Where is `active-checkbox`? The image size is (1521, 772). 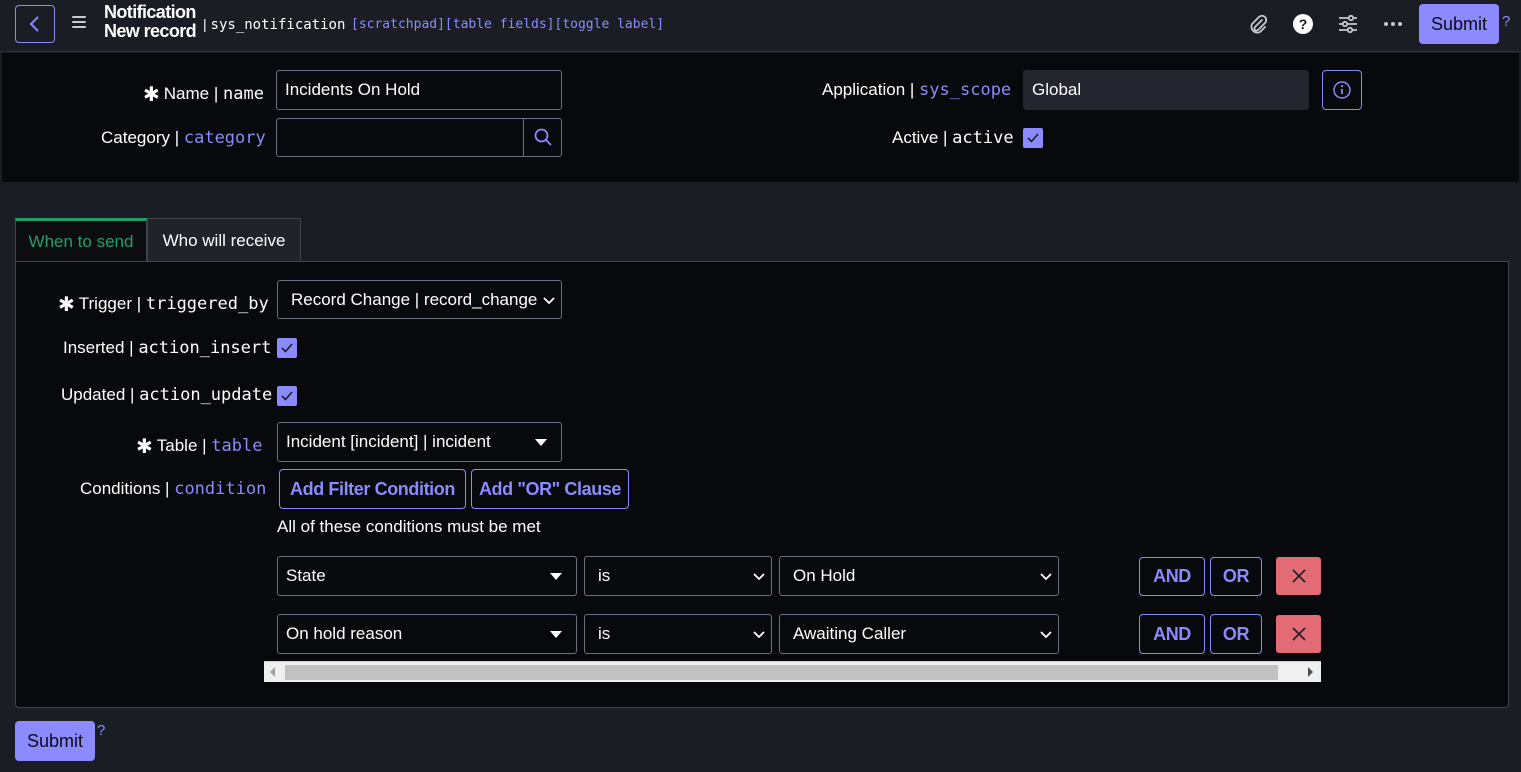
active-checkbox is located at coordinates (1033, 138).